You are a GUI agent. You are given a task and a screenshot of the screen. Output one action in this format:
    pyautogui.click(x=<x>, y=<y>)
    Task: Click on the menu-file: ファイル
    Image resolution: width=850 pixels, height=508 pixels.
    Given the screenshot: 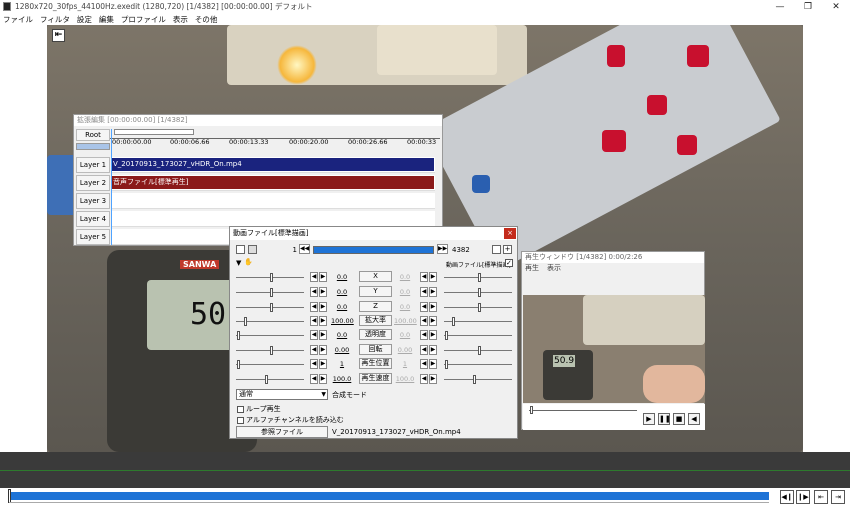 What is the action you would take?
    pyautogui.click(x=18, y=19)
    